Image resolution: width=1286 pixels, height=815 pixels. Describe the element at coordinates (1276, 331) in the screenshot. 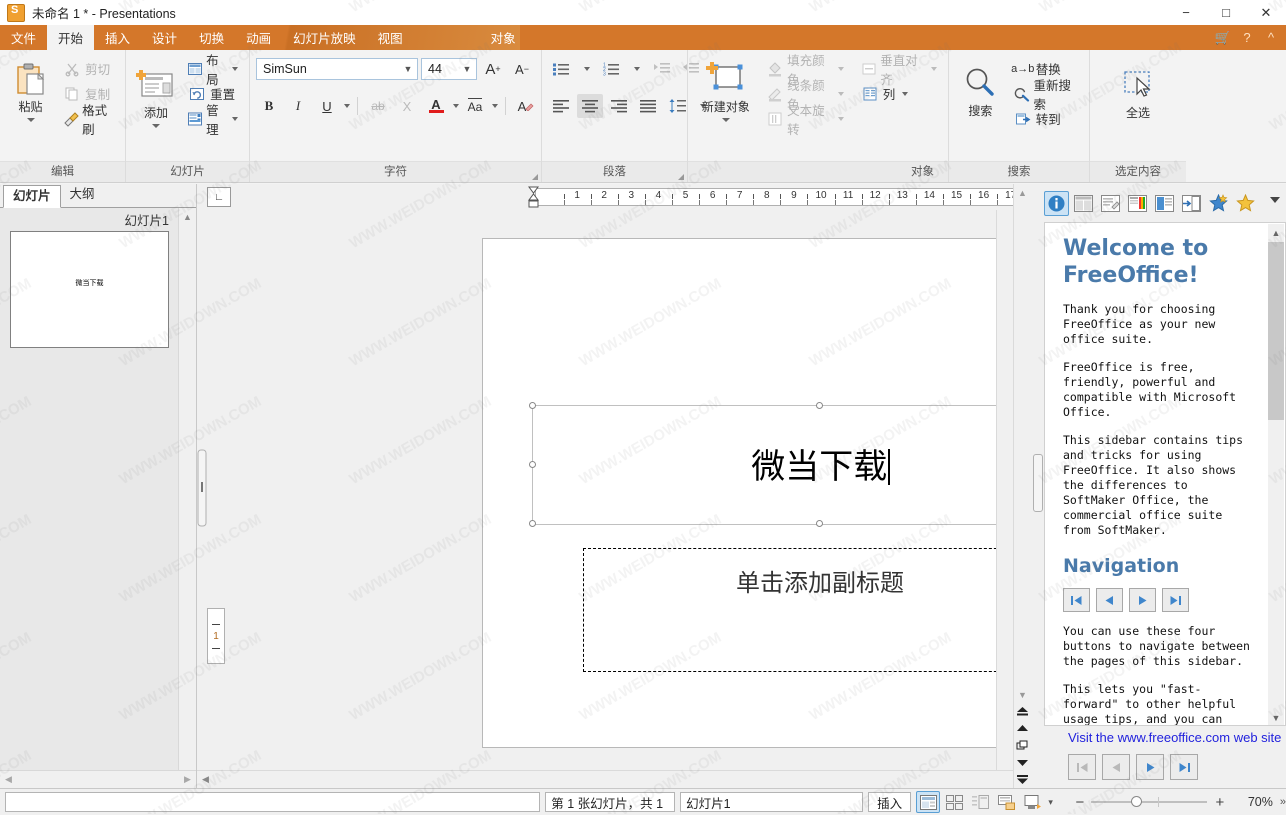

I see `scroll-thumb` at that location.